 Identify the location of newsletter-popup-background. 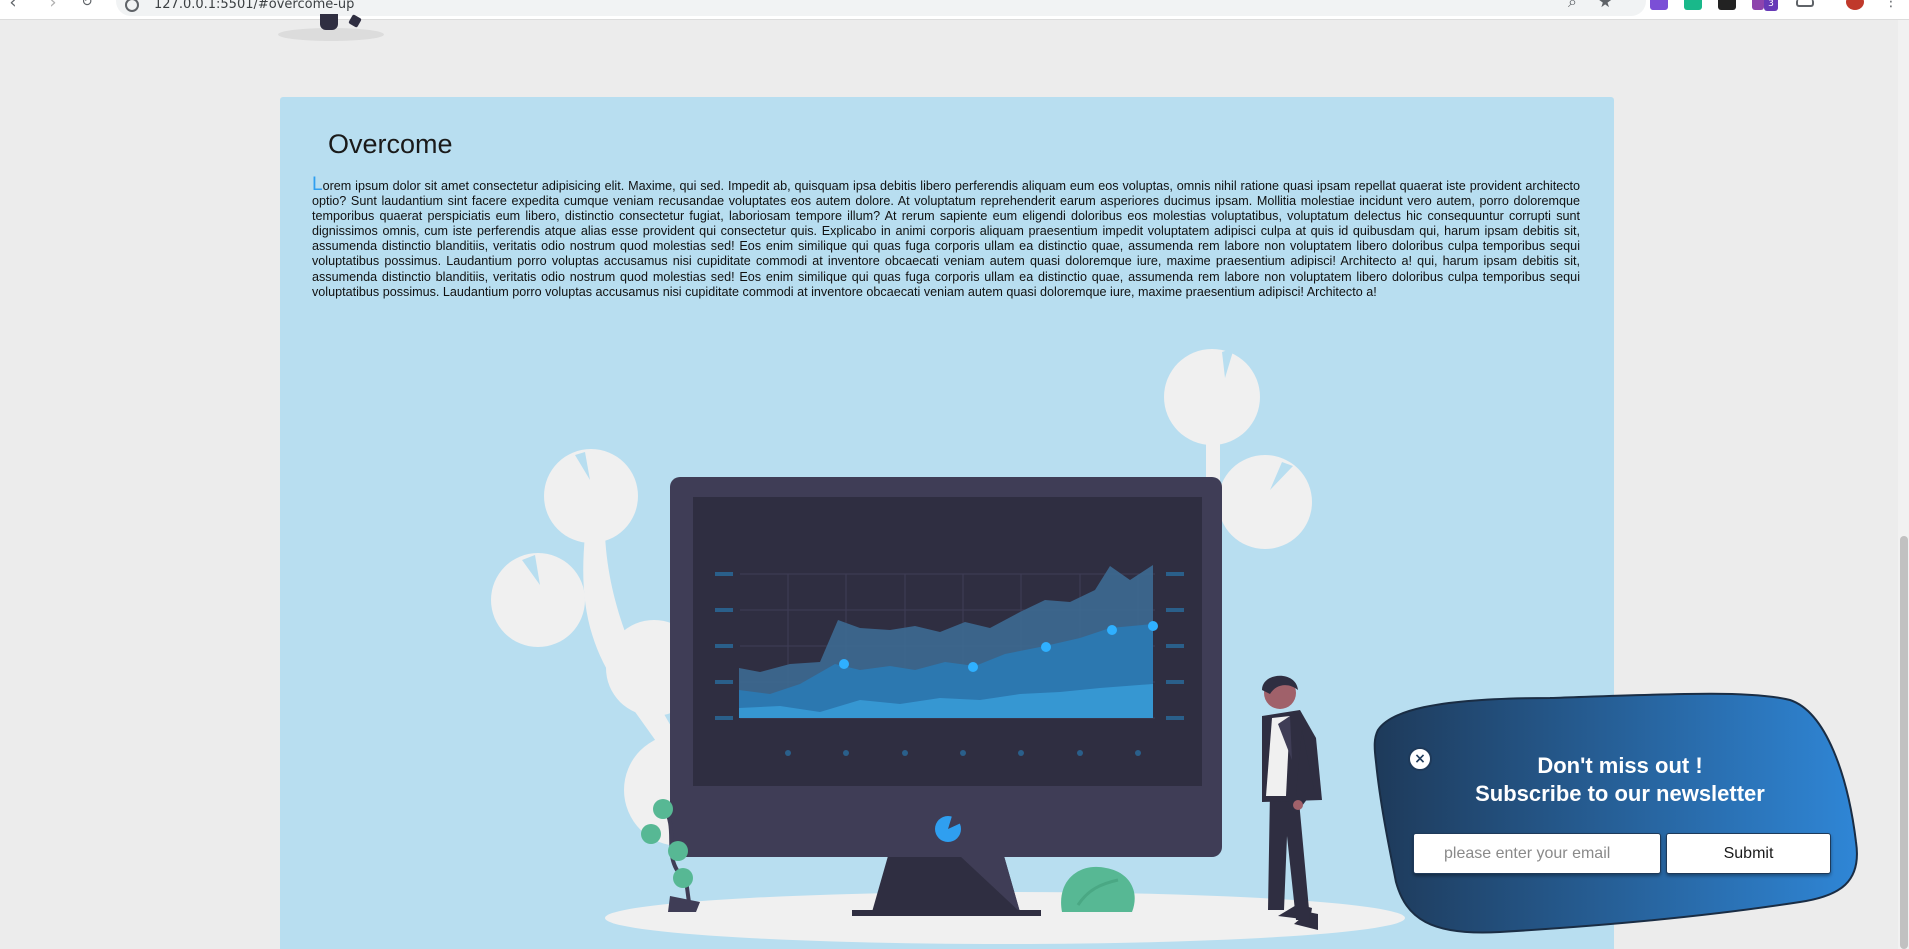
(1615, 813).